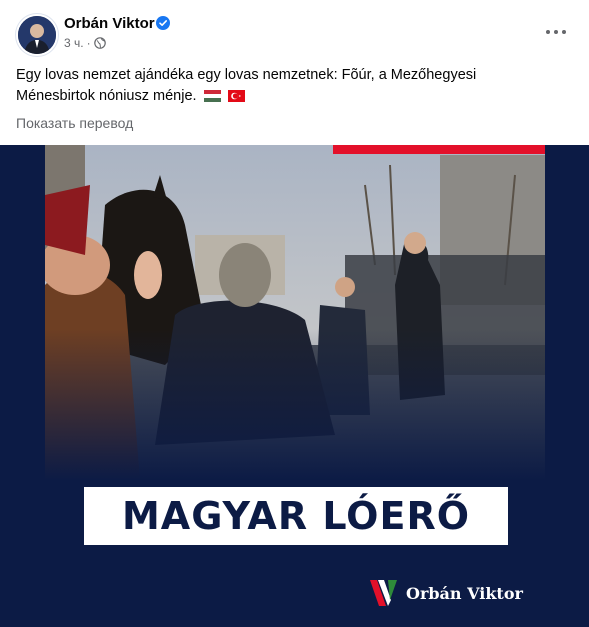 The height and width of the screenshot is (627, 589). I want to click on red-accent-bar, so click(439, 149).